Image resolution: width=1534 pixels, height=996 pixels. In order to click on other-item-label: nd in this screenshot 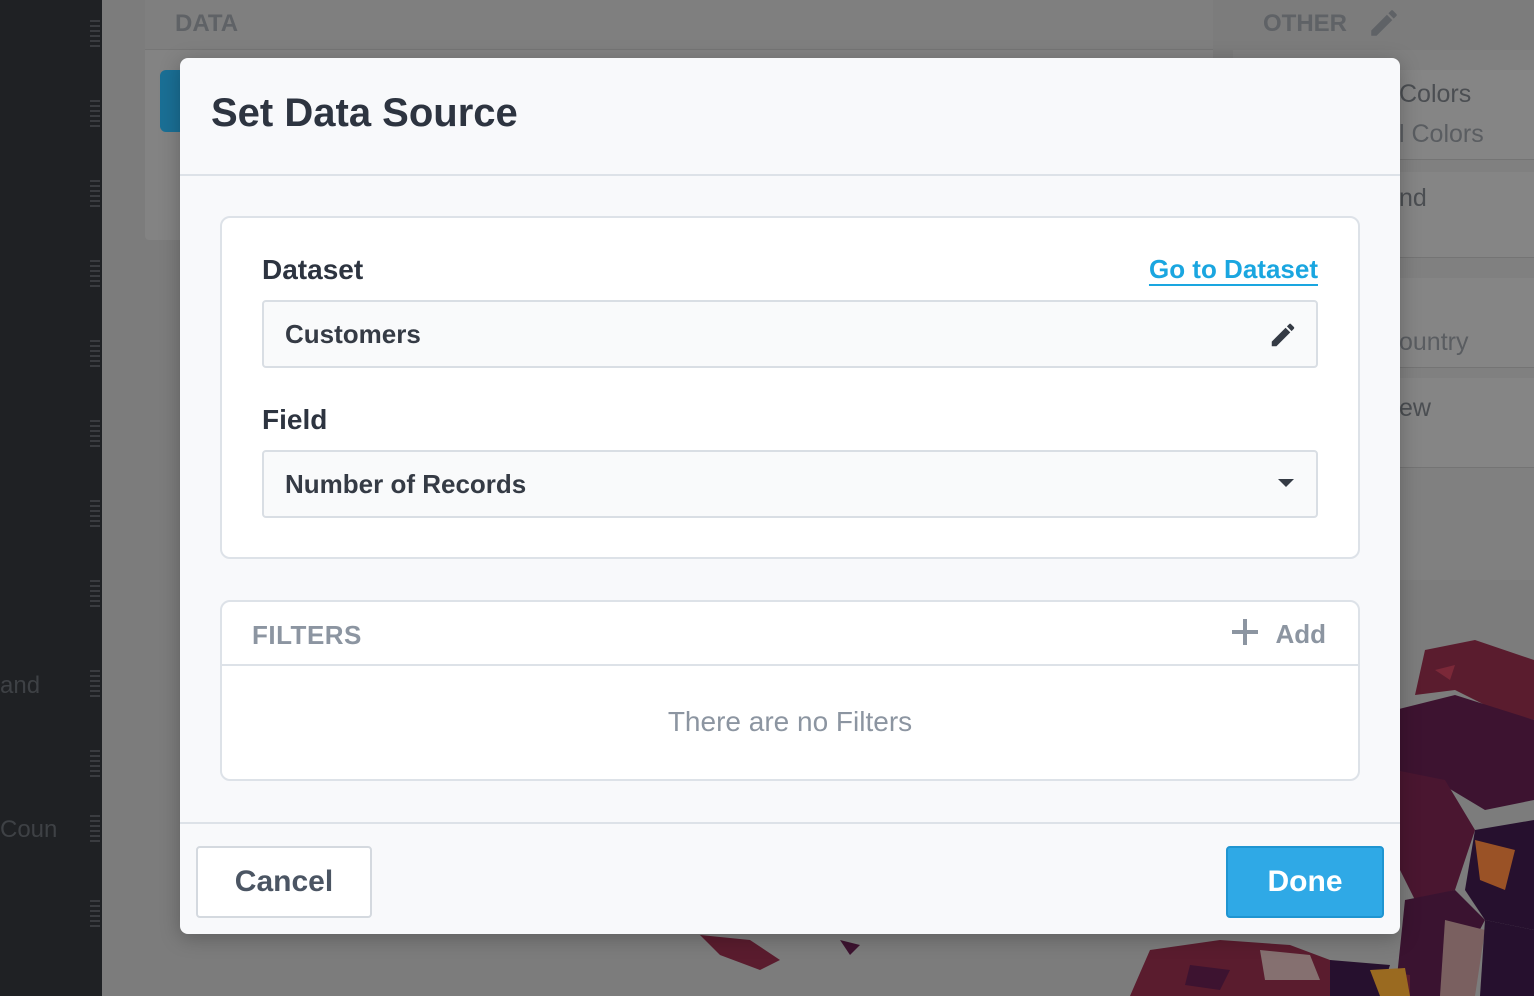, I will do `click(1413, 198)`.